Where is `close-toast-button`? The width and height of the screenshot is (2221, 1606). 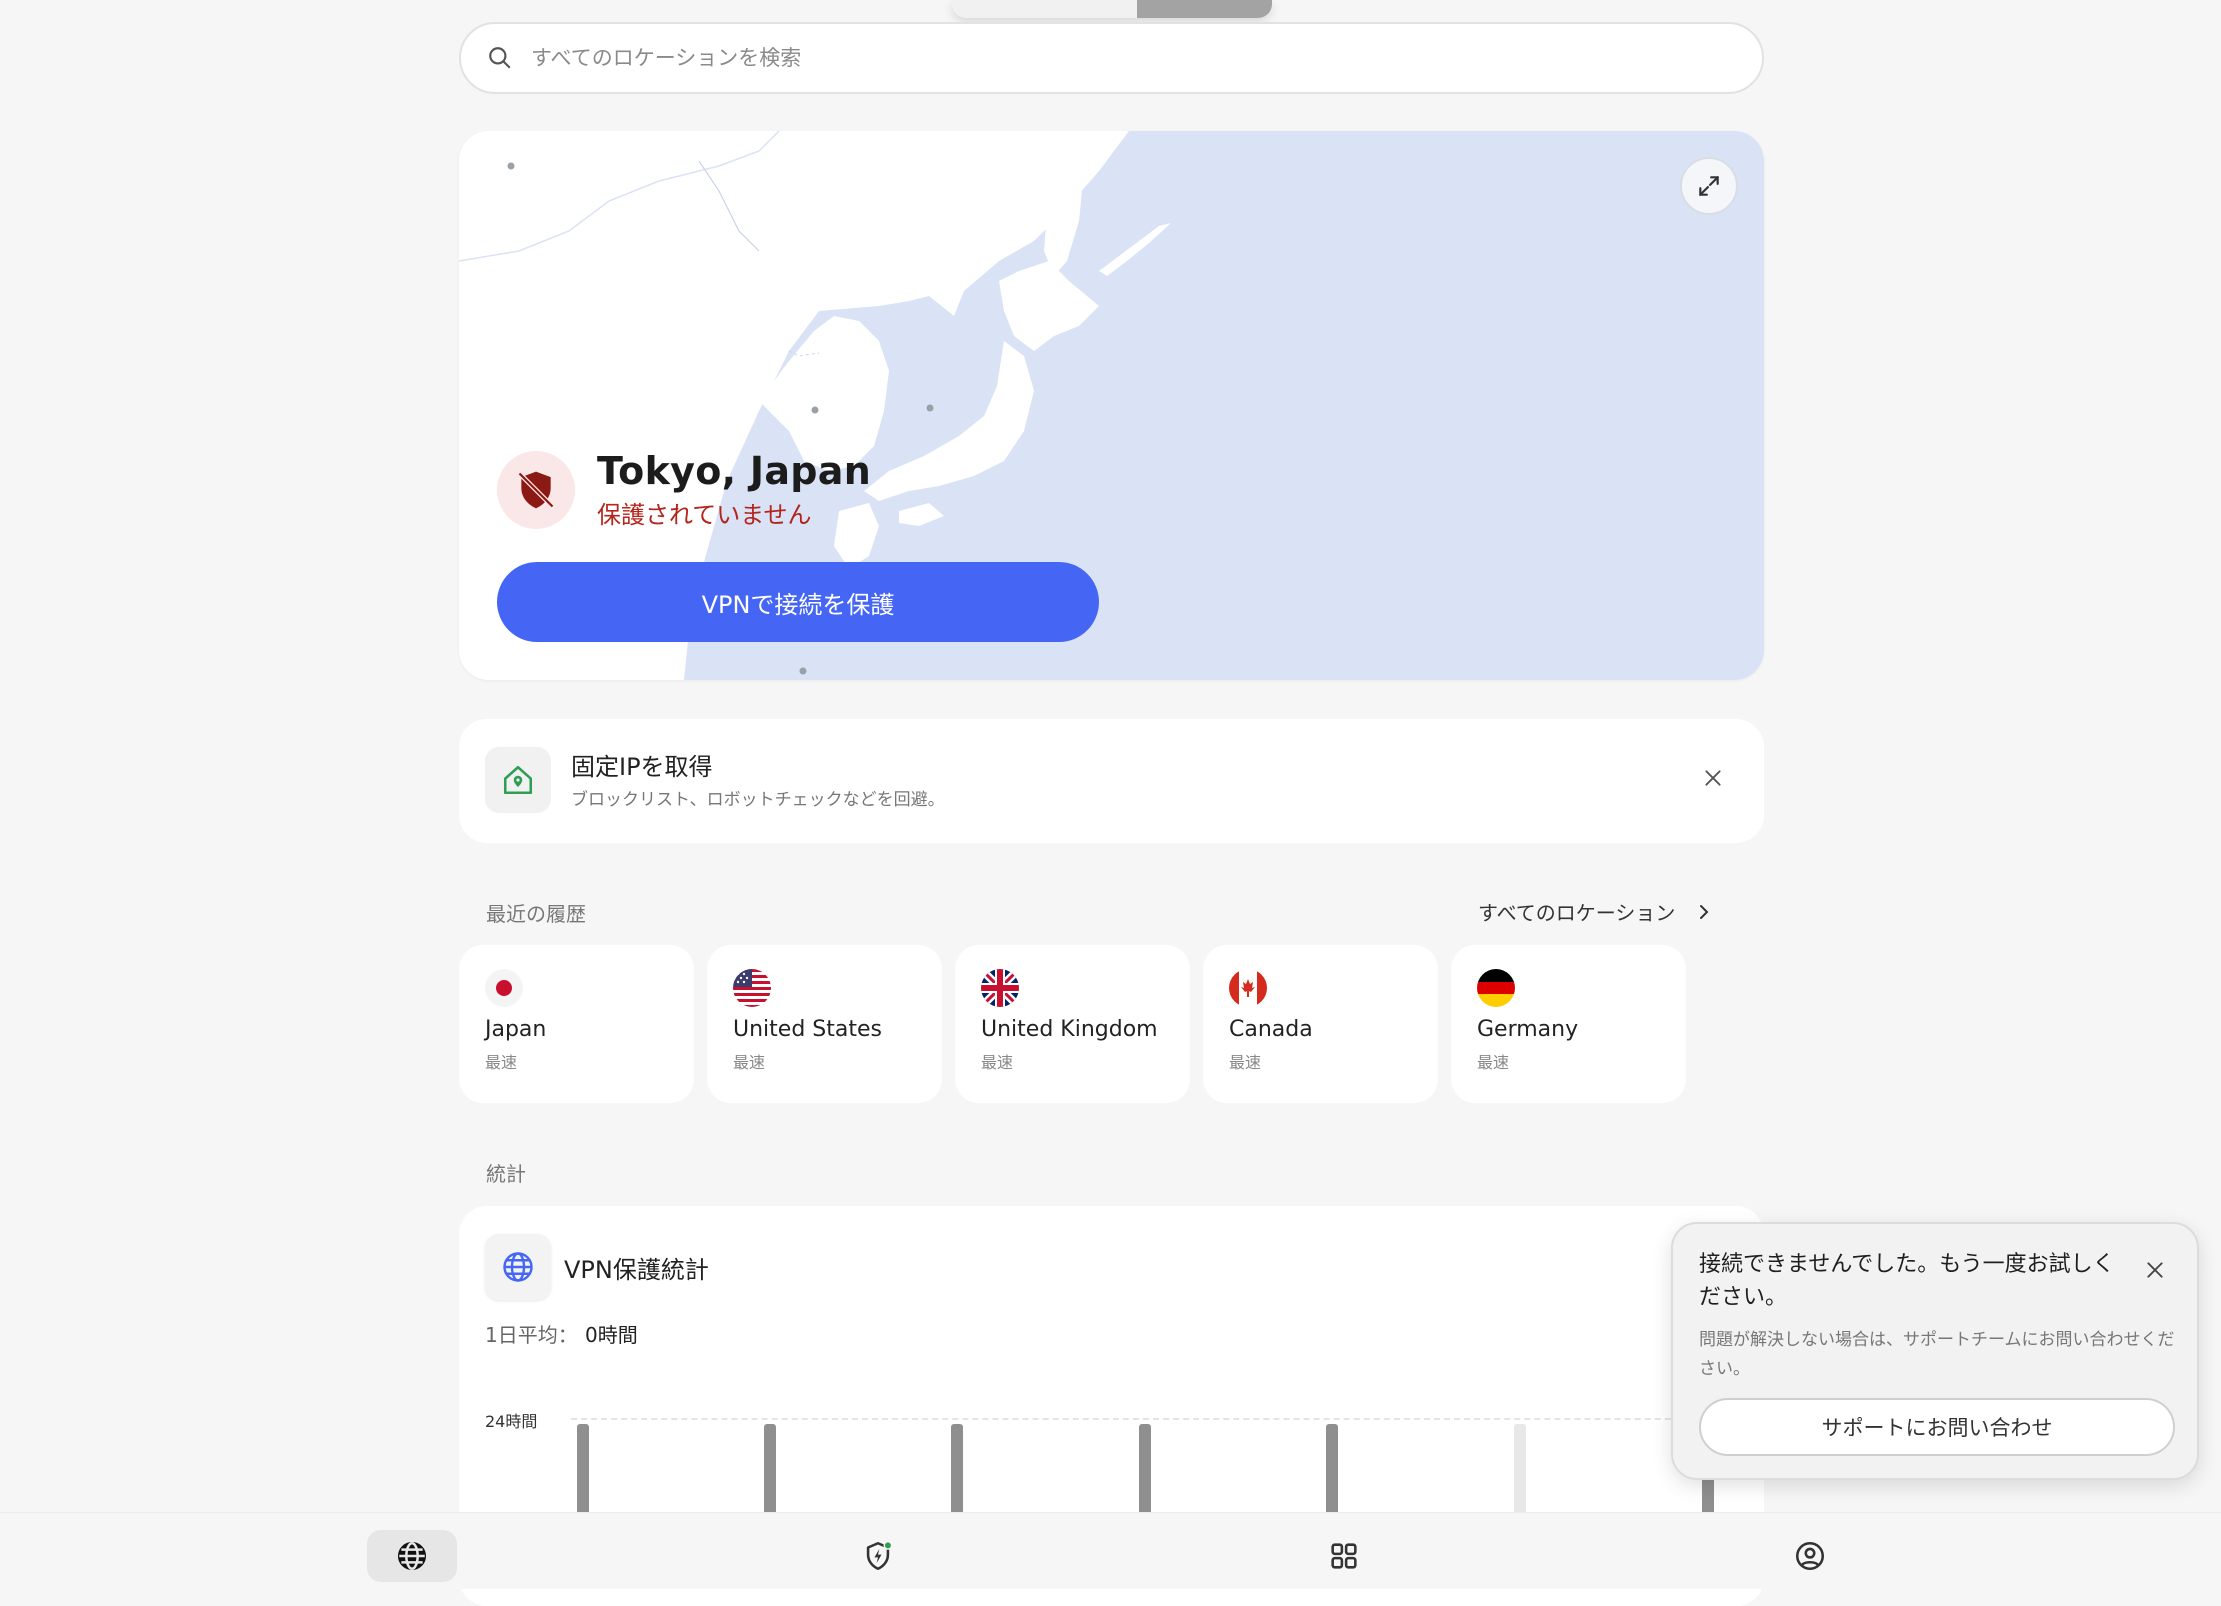
close-toast-button is located at coordinates (2155, 1270).